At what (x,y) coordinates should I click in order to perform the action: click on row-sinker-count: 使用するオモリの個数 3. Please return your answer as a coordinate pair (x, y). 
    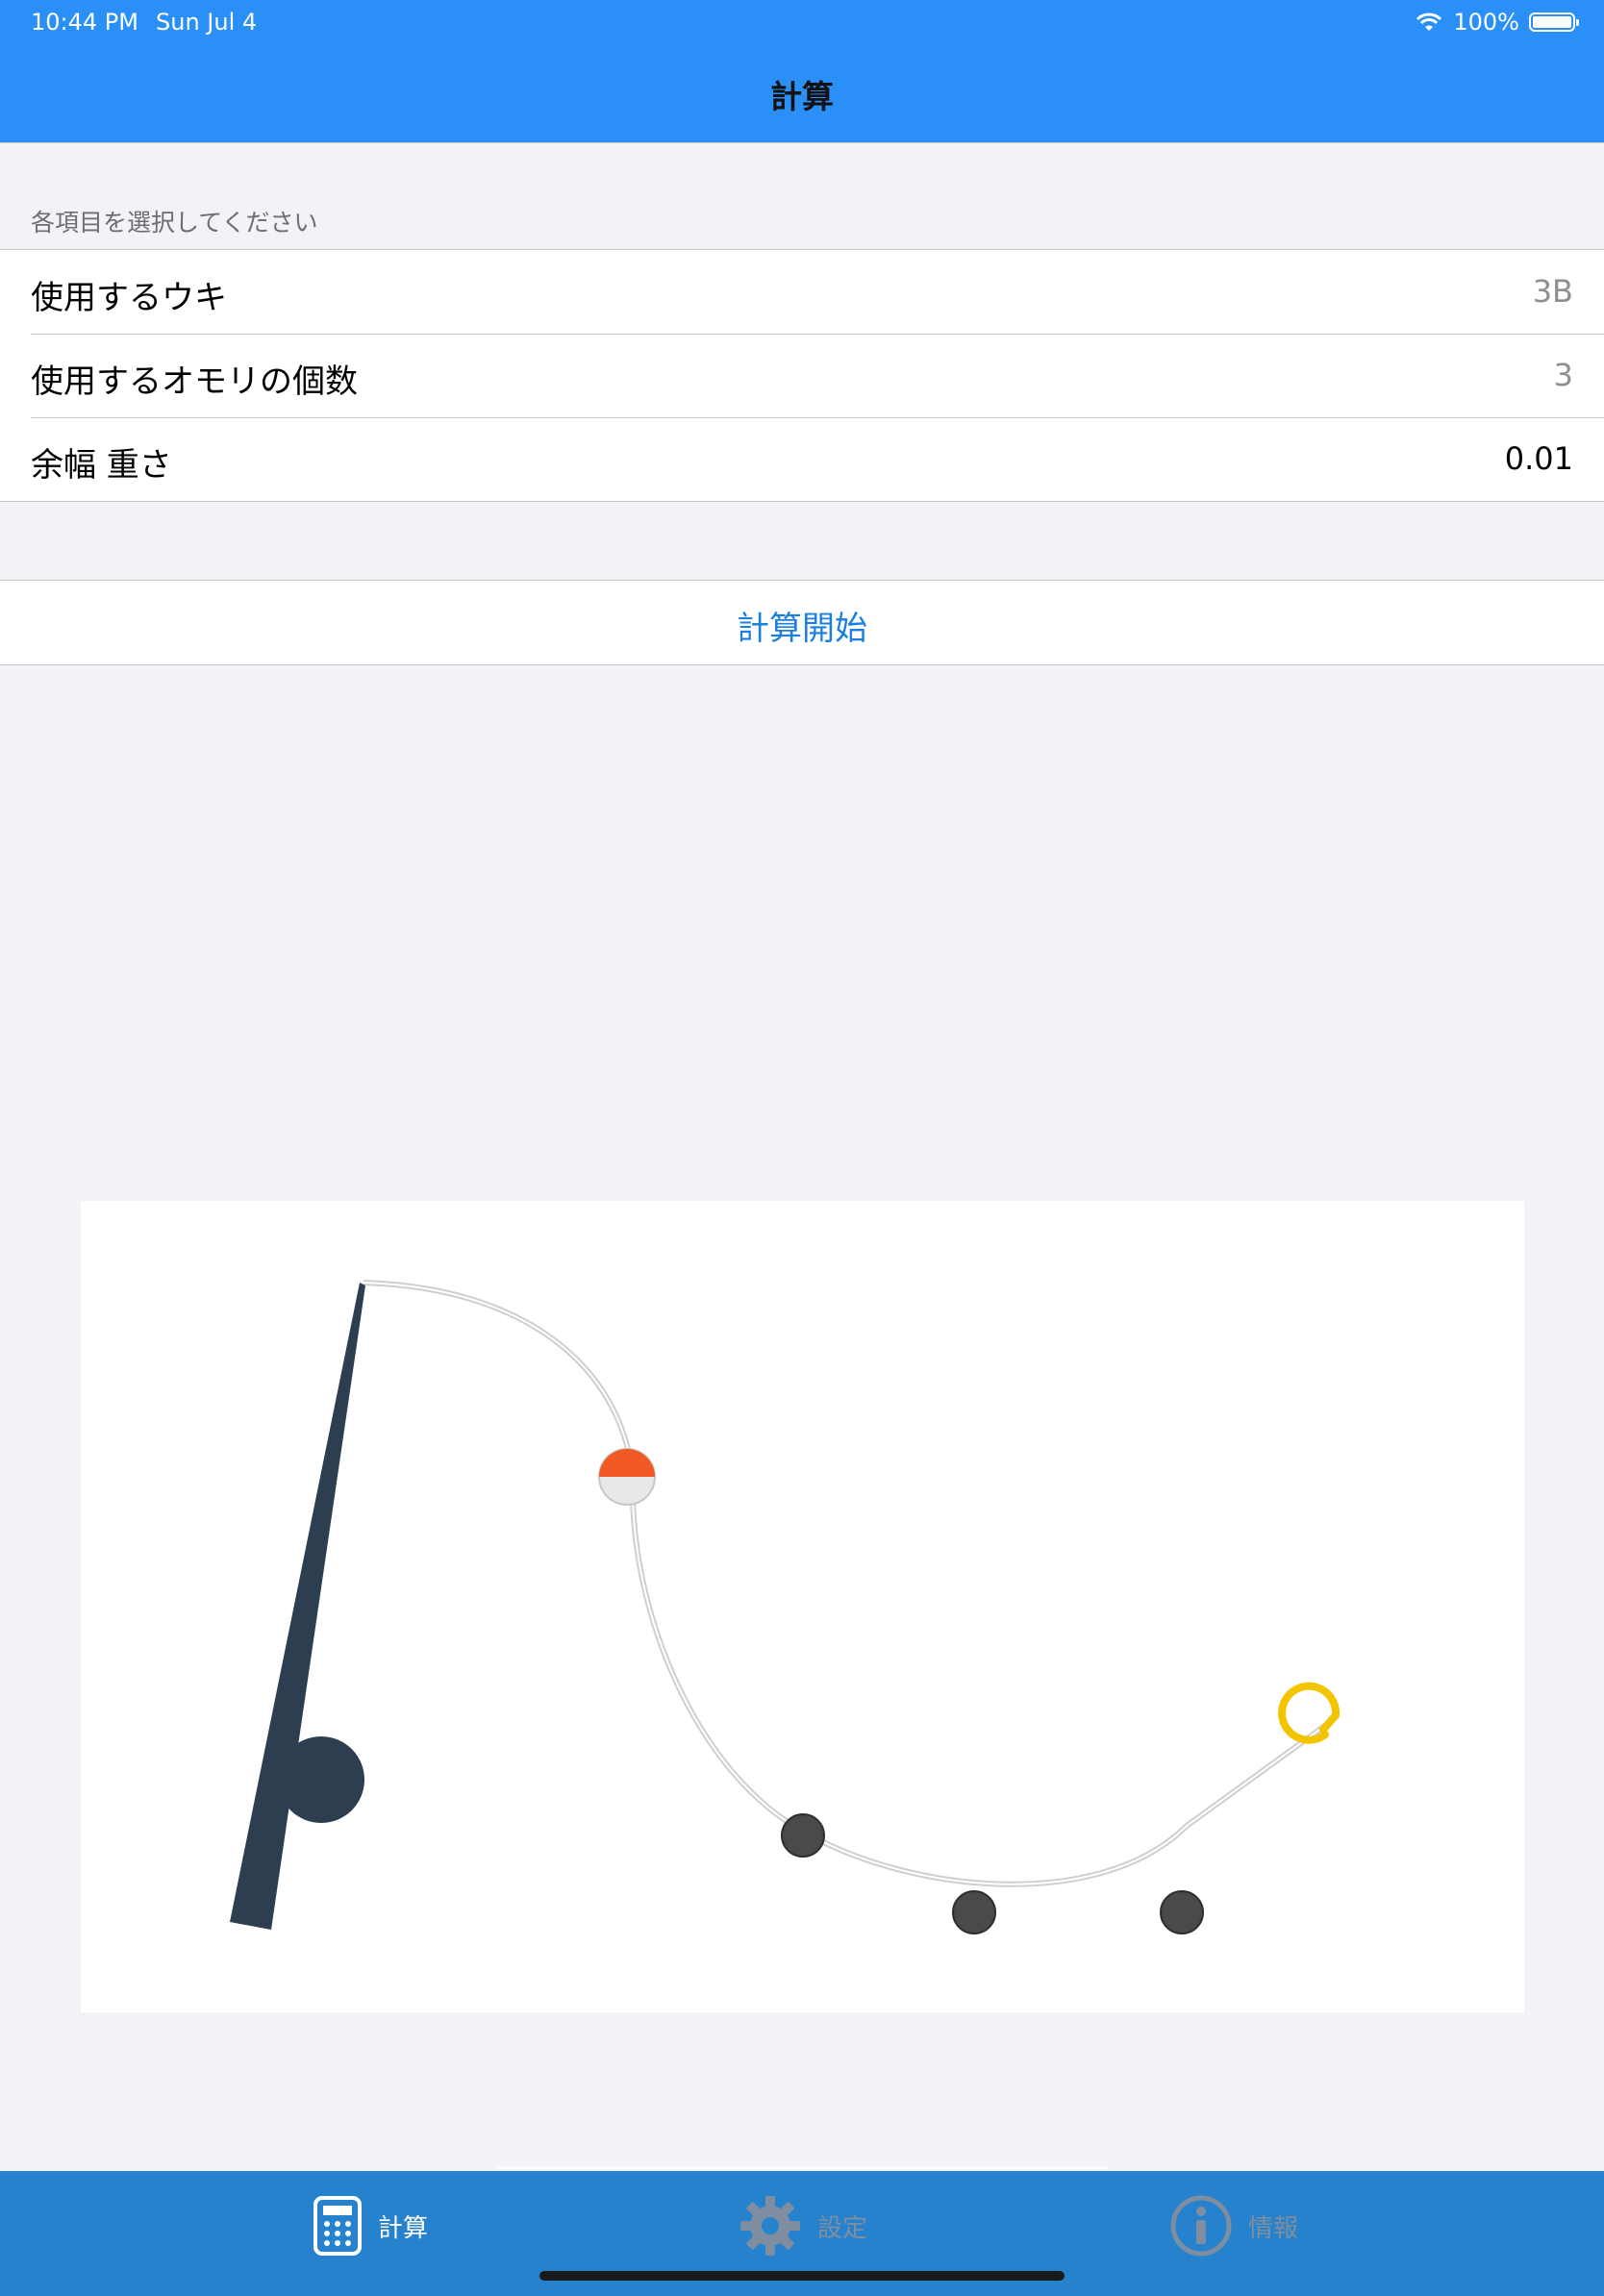
    Looking at the image, I should click on (802, 375).